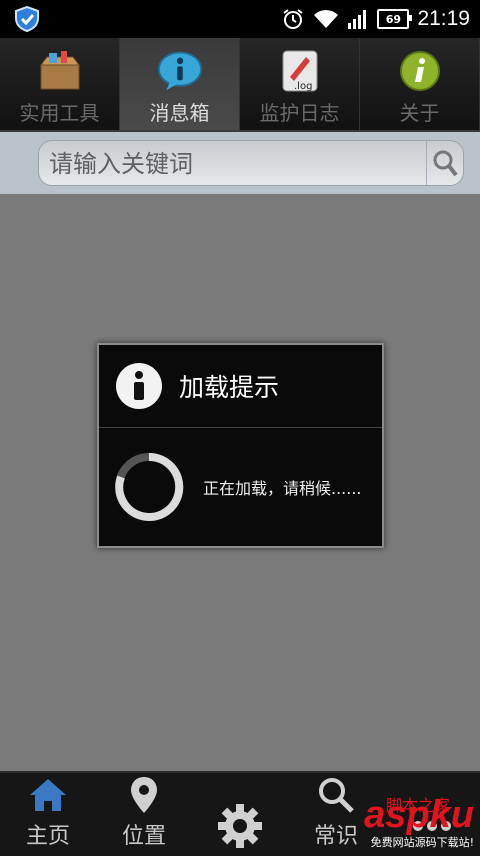  I want to click on tab-messages: 消息箱, so click(180, 84).